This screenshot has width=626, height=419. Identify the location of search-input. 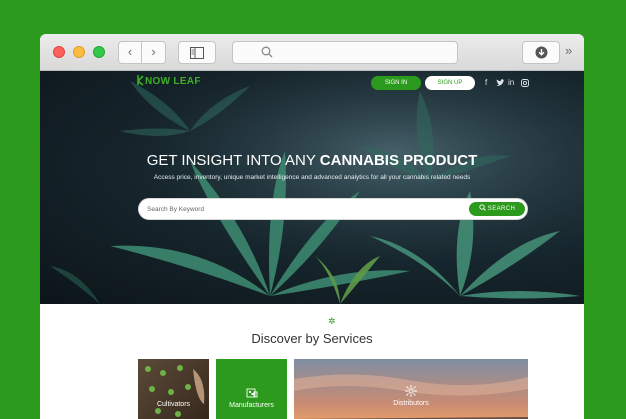
(307, 209).